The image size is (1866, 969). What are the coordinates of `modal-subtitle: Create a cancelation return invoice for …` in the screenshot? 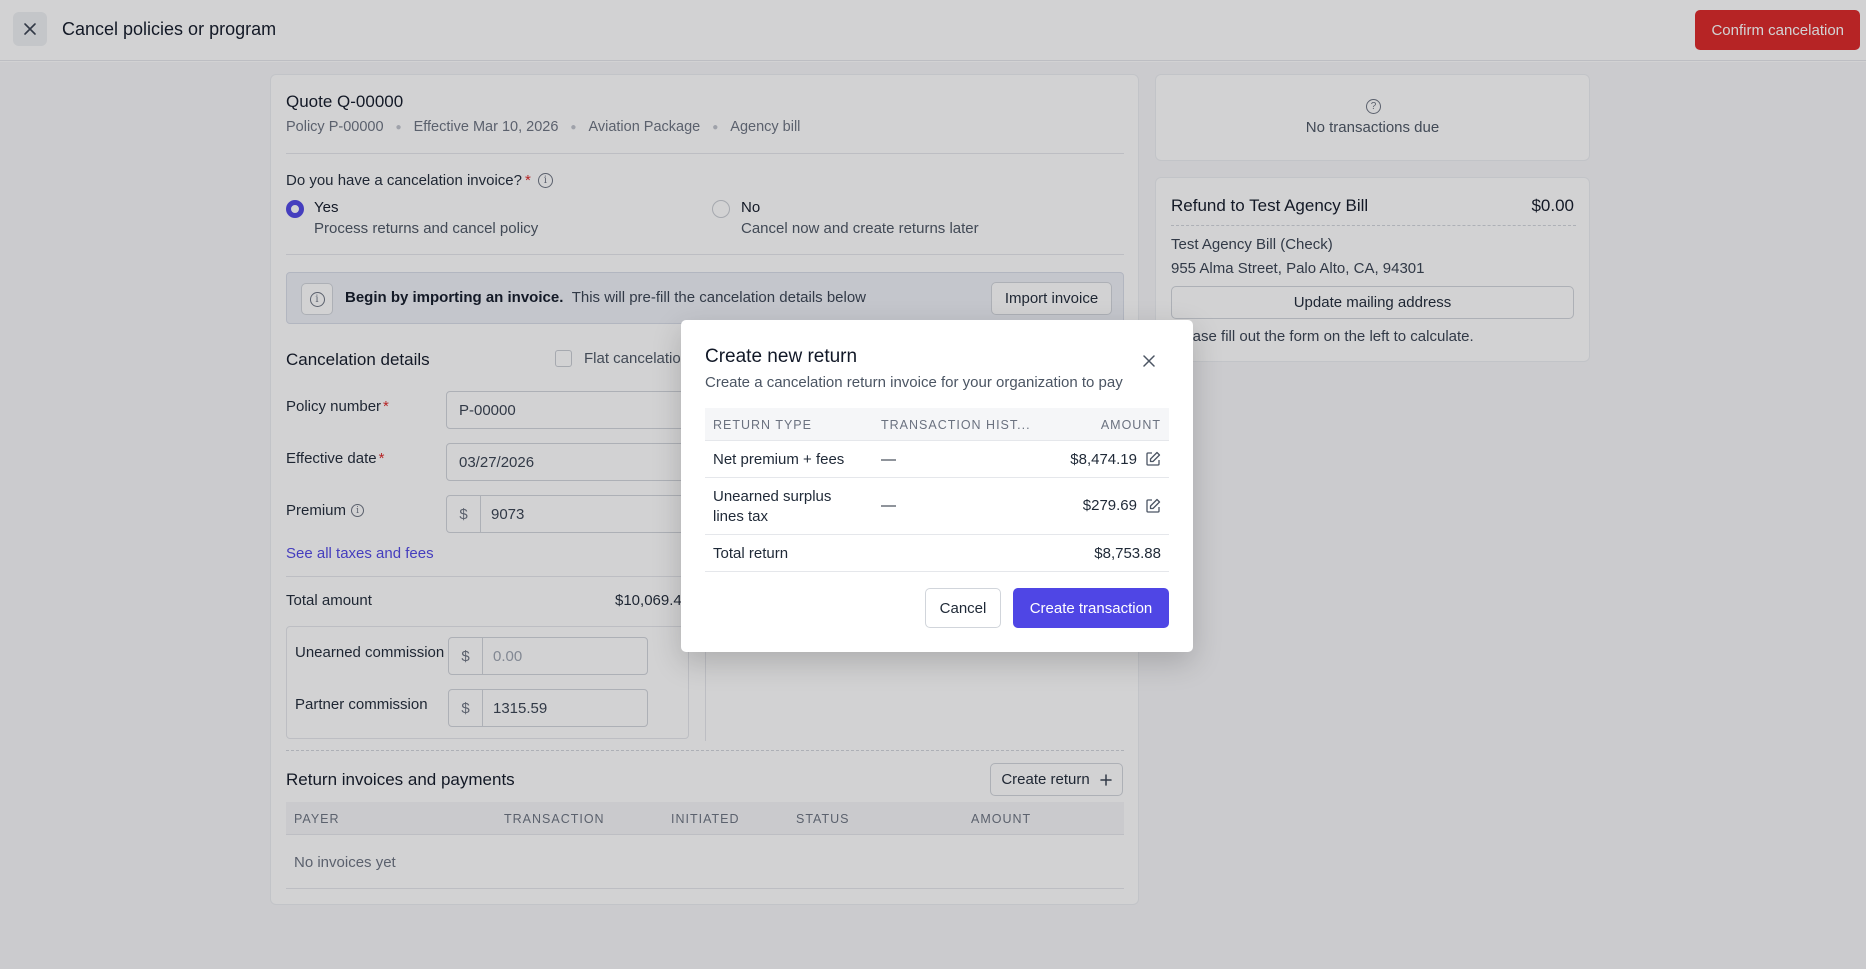 It's located at (914, 382).